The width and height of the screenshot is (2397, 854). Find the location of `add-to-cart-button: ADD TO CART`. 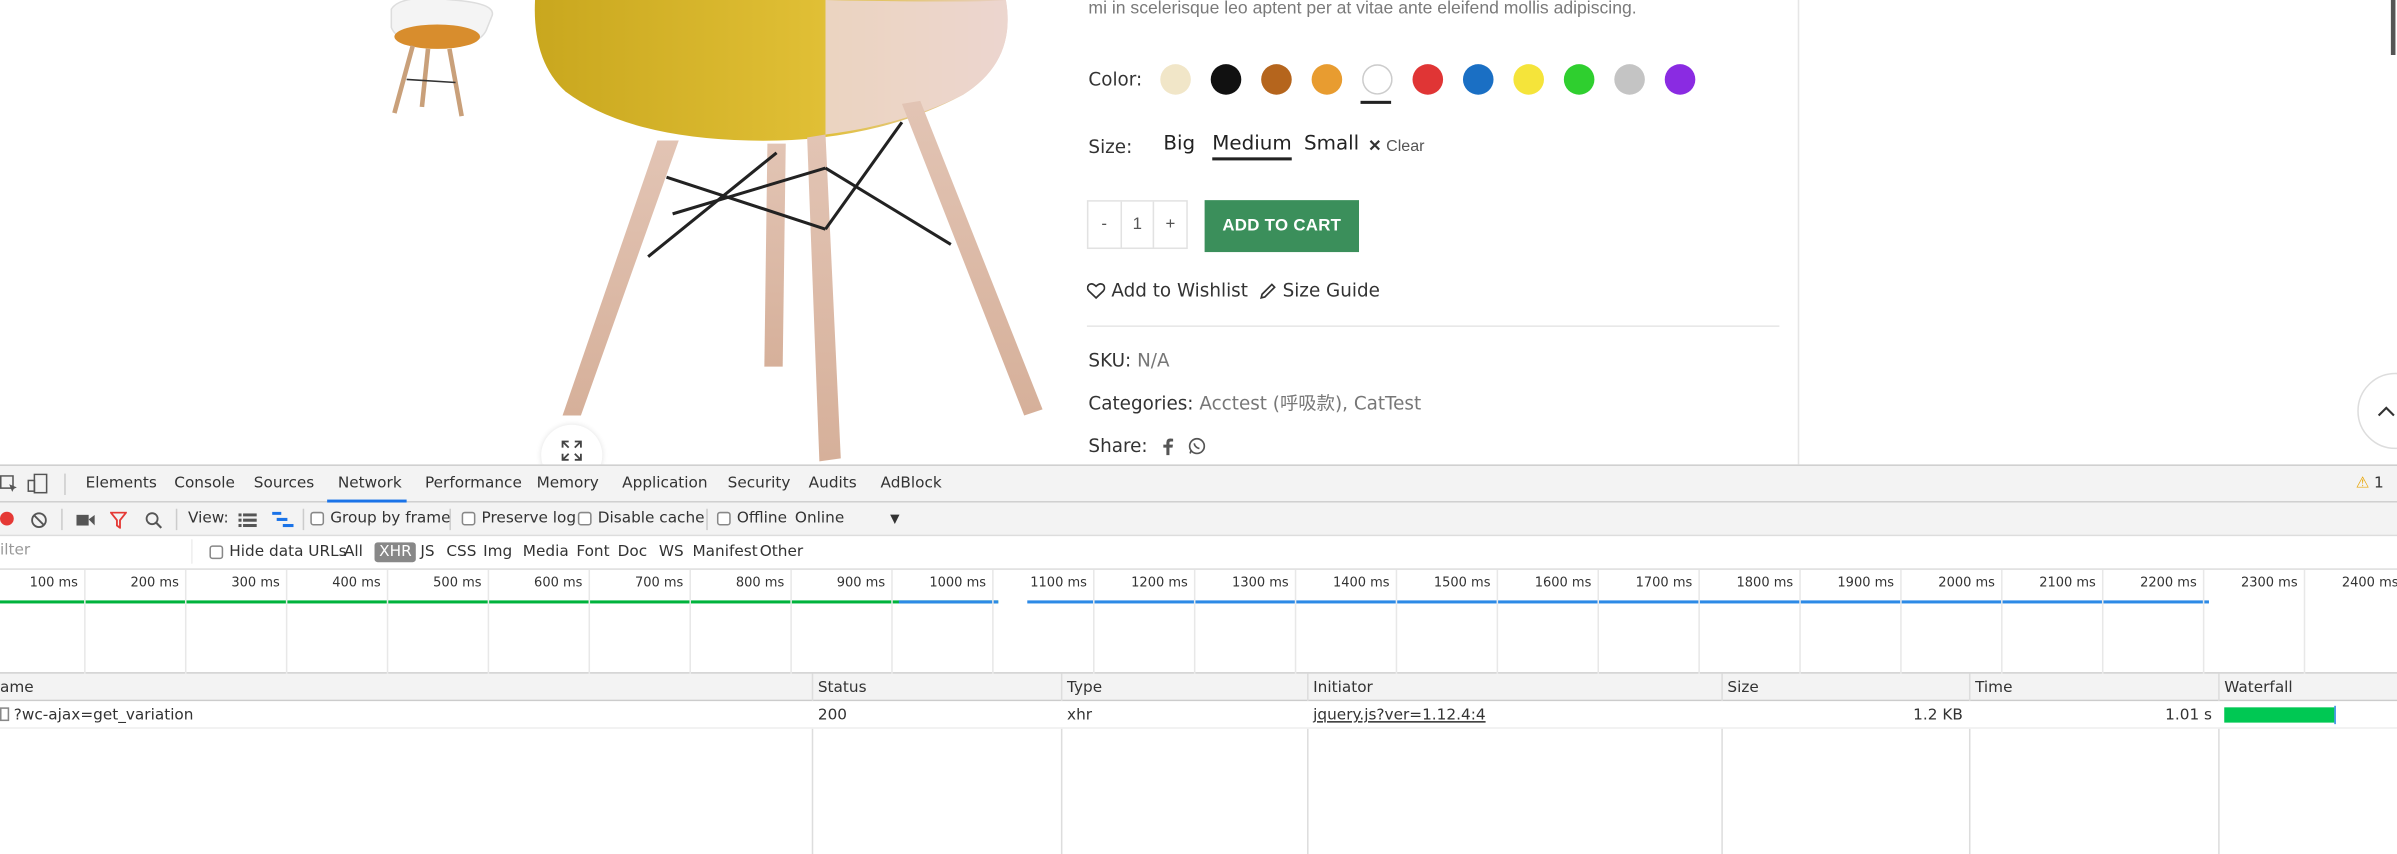

add-to-cart-button: ADD TO CART is located at coordinates (1282, 226).